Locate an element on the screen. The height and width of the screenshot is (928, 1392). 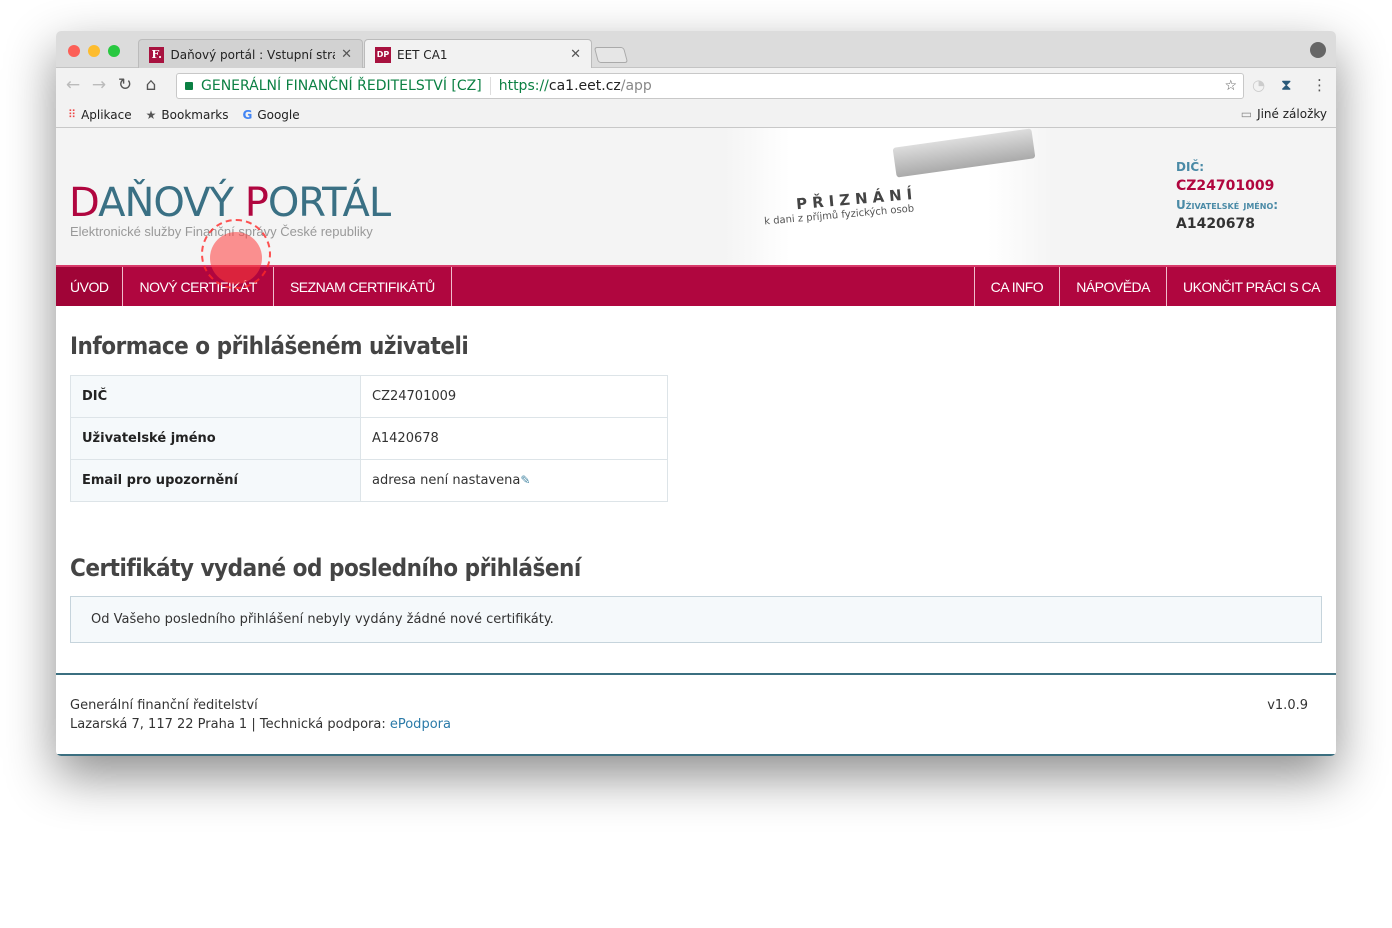
favicon: F. is located at coordinates (157, 54).